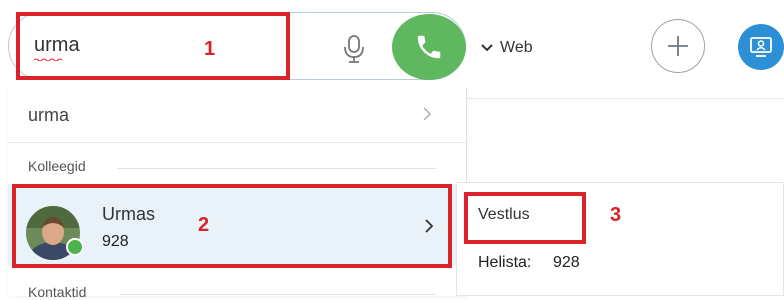 The height and width of the screenshot is (300, 784). I want to click on suggestion-row, so click(237, 116).